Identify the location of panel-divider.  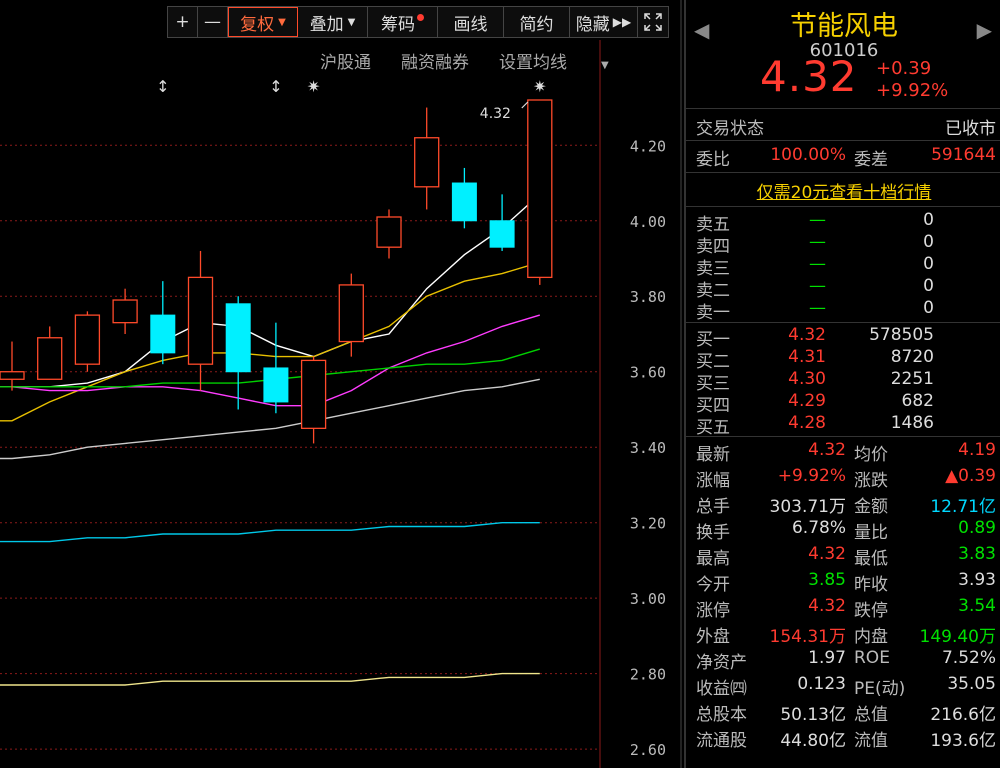
(681, 384).